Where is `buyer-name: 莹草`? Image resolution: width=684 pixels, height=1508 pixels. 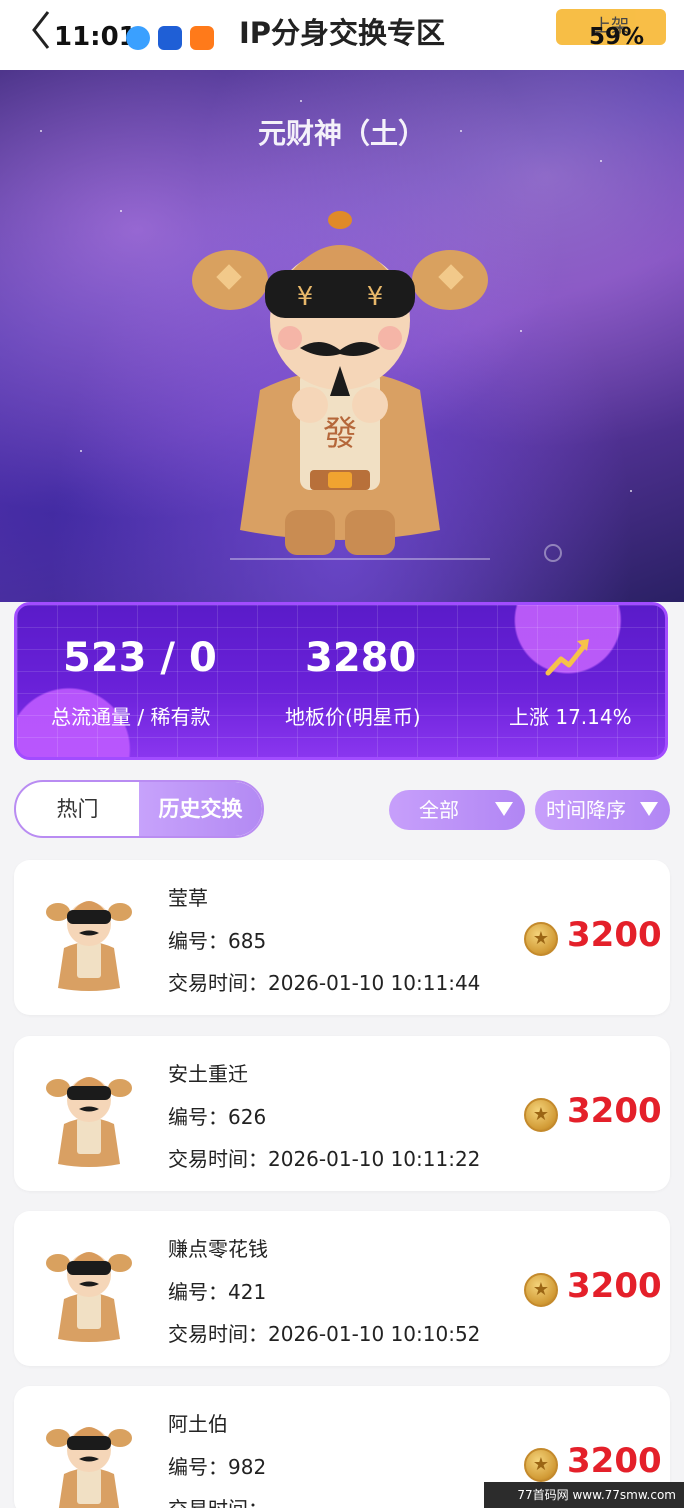 buyer-name: 莹草 is located at coordinates (188, 898).